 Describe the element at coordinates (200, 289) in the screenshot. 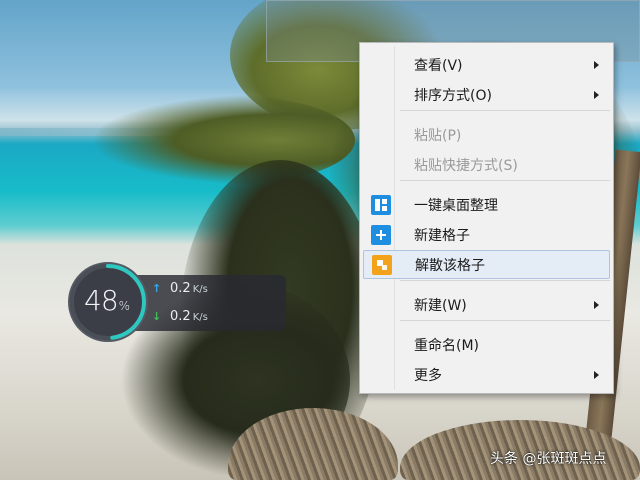

I see `upload-speed-unit: K/s` at that location.